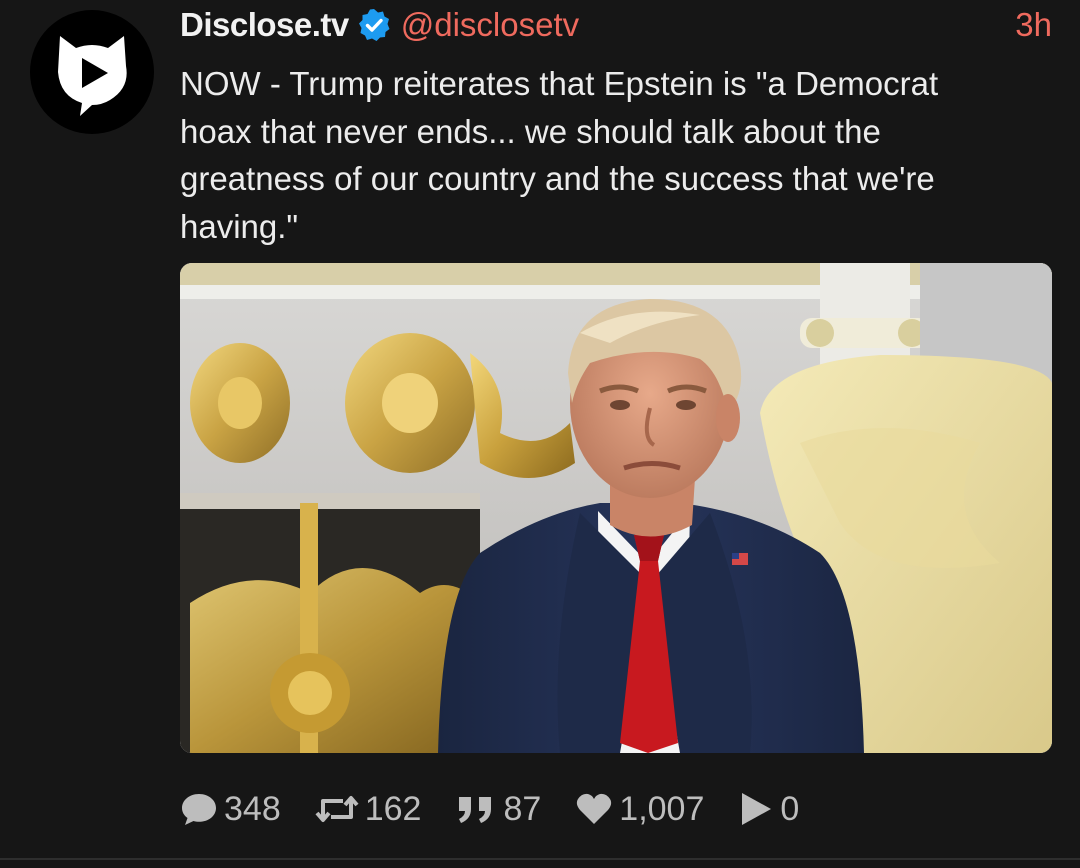 This screenshot has width=1080, height=868. I want to click on verified-badge-icon, so click(374, 25).